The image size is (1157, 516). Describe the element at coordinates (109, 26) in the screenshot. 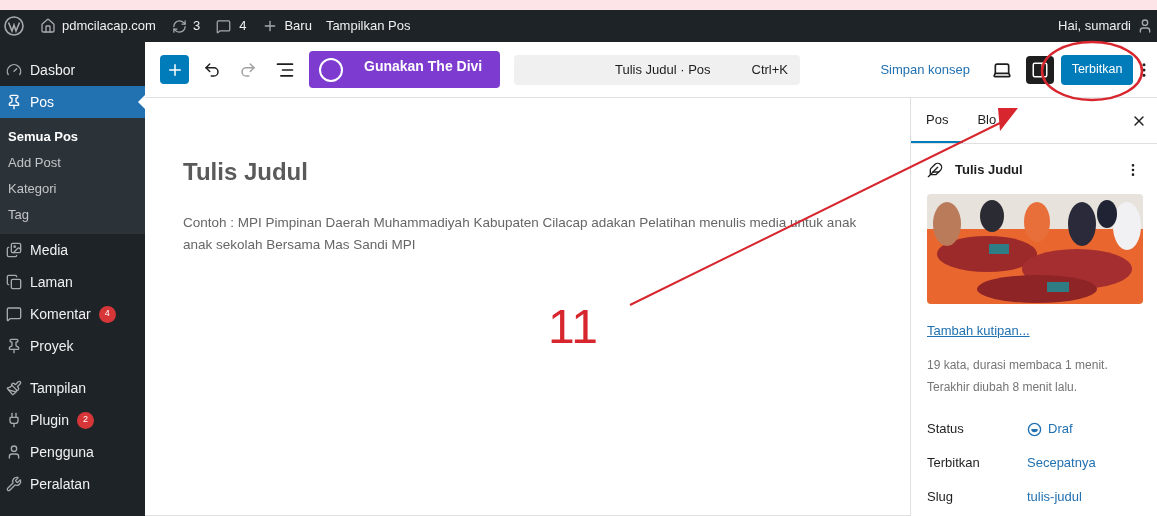

I see `site-link: pdmcilacap.com` at that location.